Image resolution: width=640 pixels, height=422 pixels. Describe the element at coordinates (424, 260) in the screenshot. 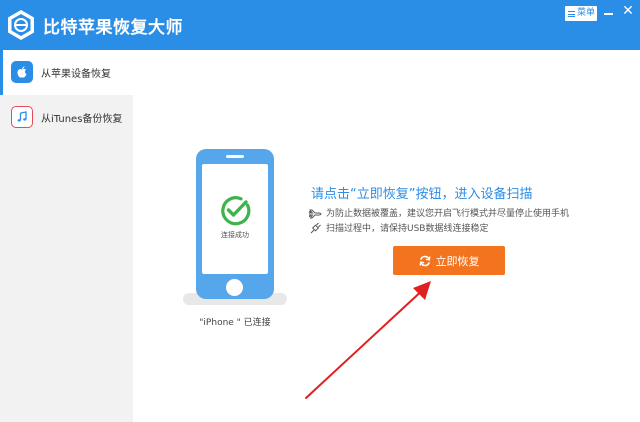

I see `refresh-icon` at that location.